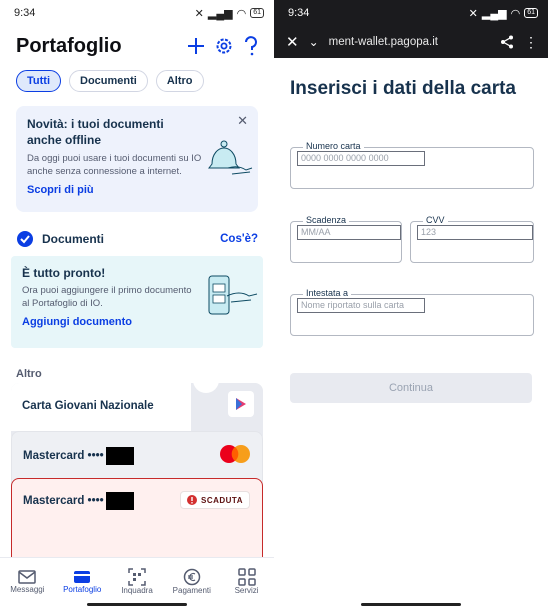  Describe the element at coordinates (246, 576) in the screenshot. I see `grid-icon` at that location.